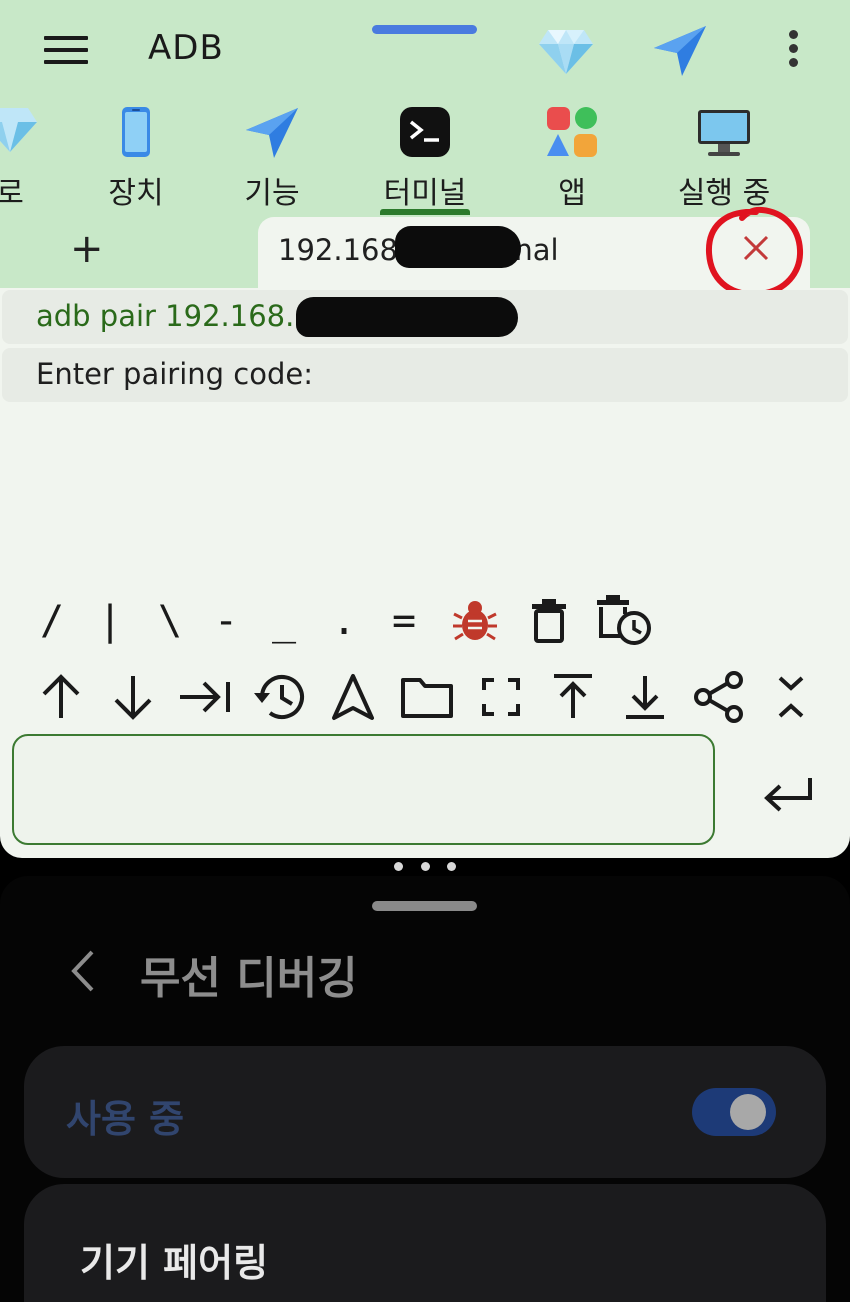 The height and width of the screenshot is (1302, 850). I want to click on back-icon, so click(84, 971).